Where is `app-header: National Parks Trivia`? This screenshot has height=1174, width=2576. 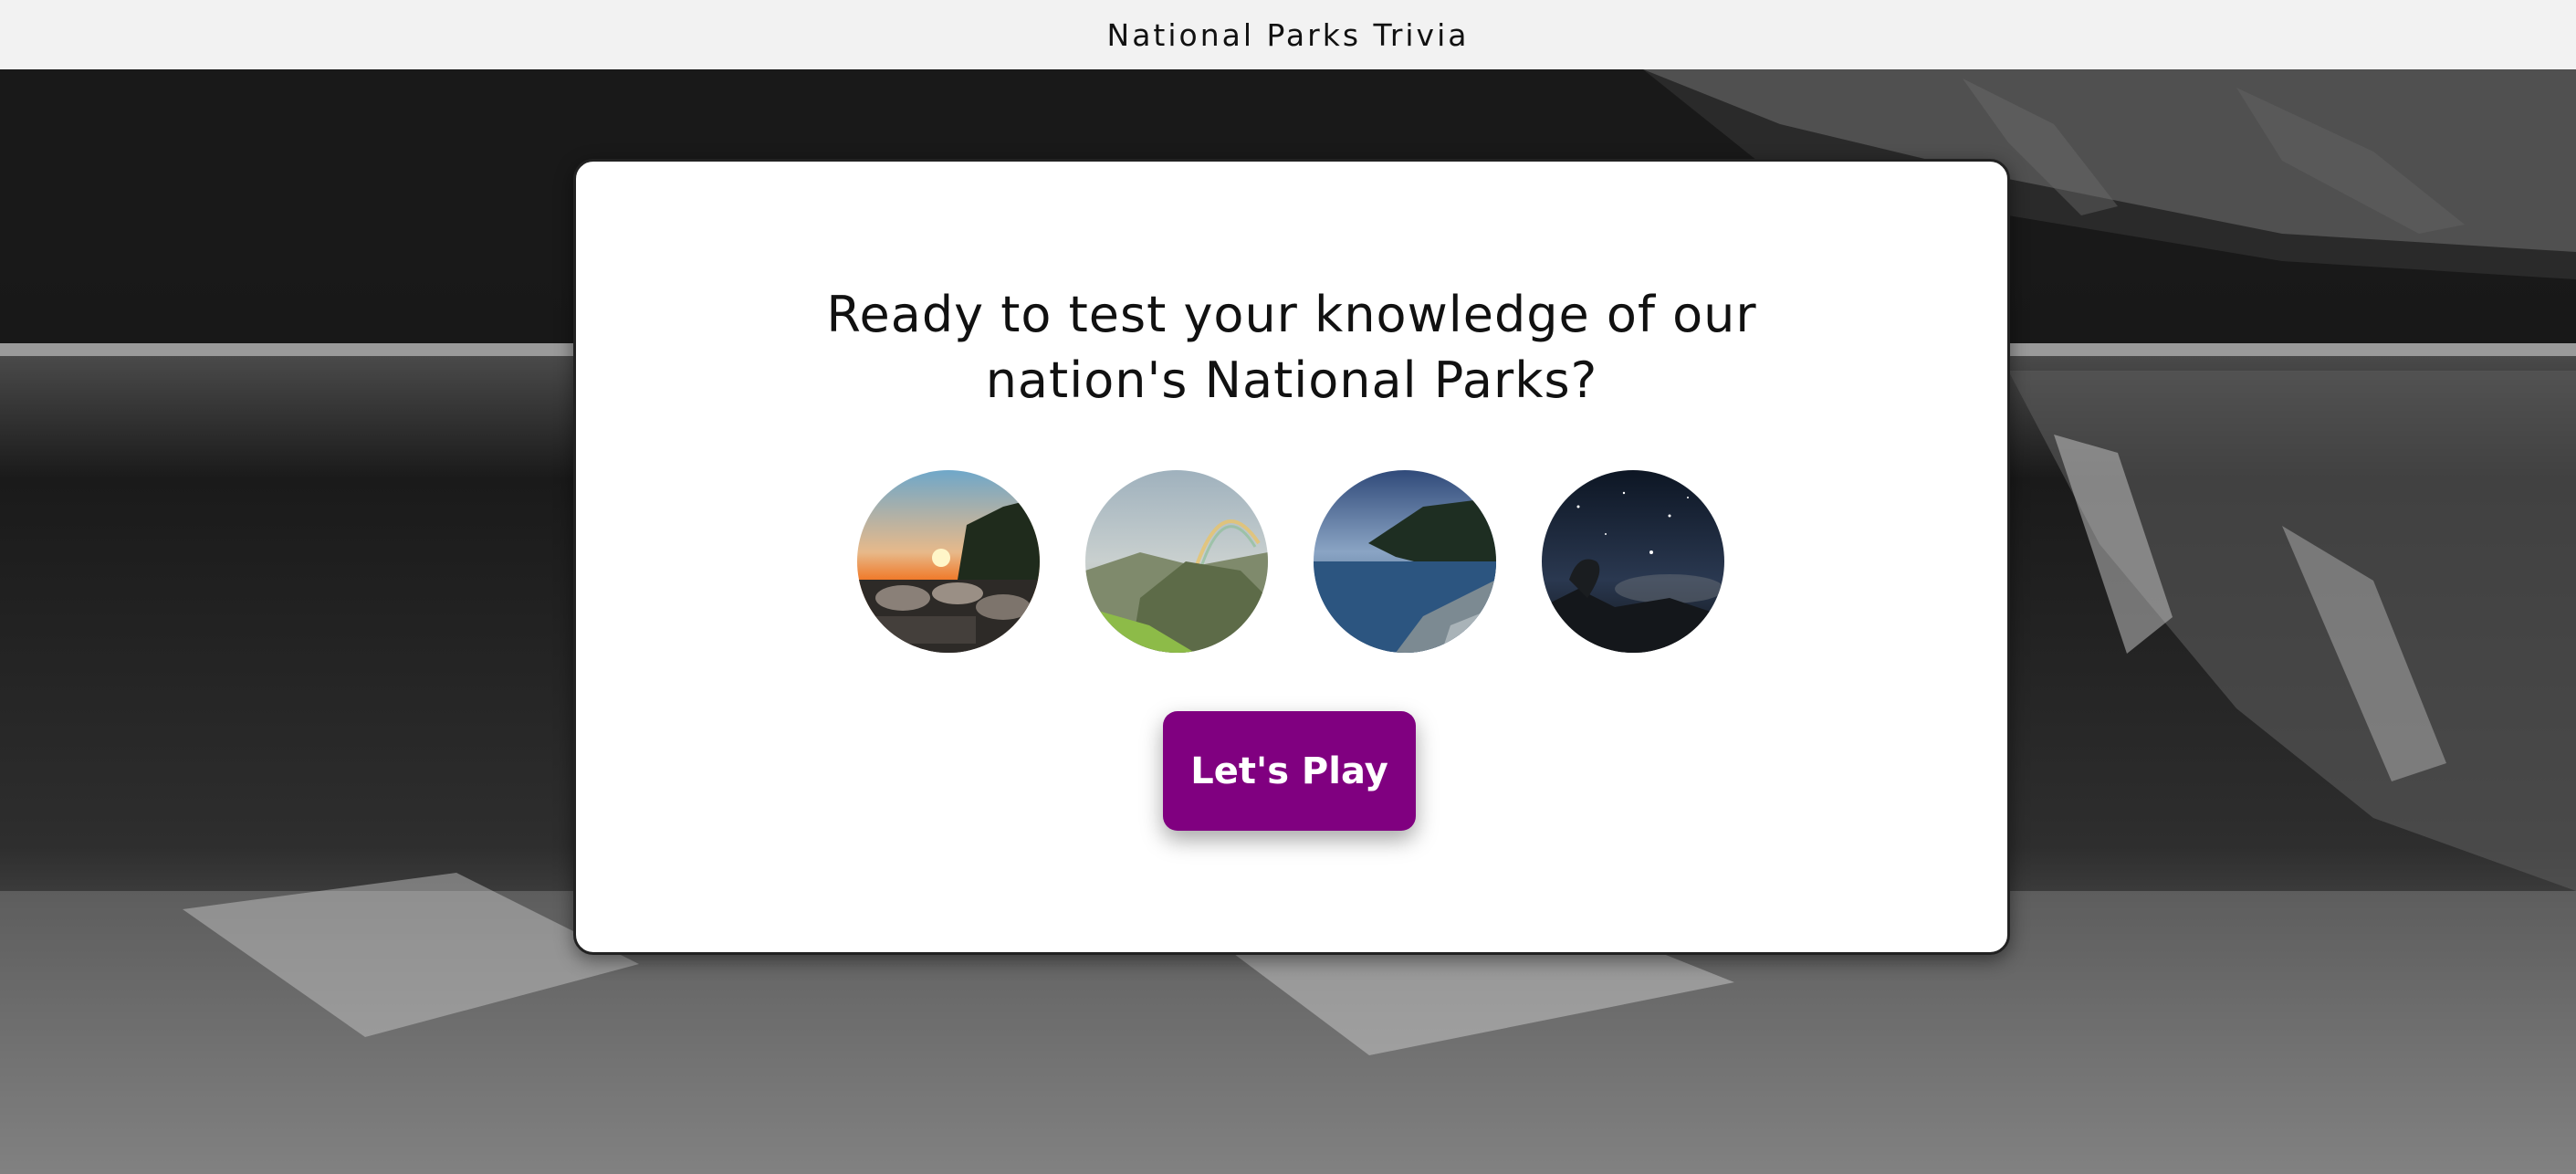
app-header: National Parks Trivia is located at coordinates (1288, 34).